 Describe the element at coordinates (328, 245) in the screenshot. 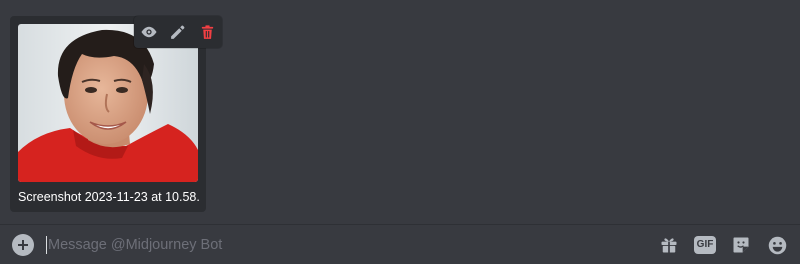

I see `message-input` at that location.